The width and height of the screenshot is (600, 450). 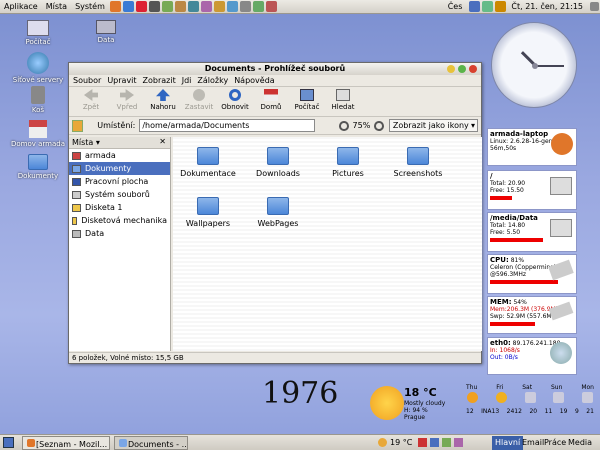 I want to click on globe-icon, so click(x=38, y=63).